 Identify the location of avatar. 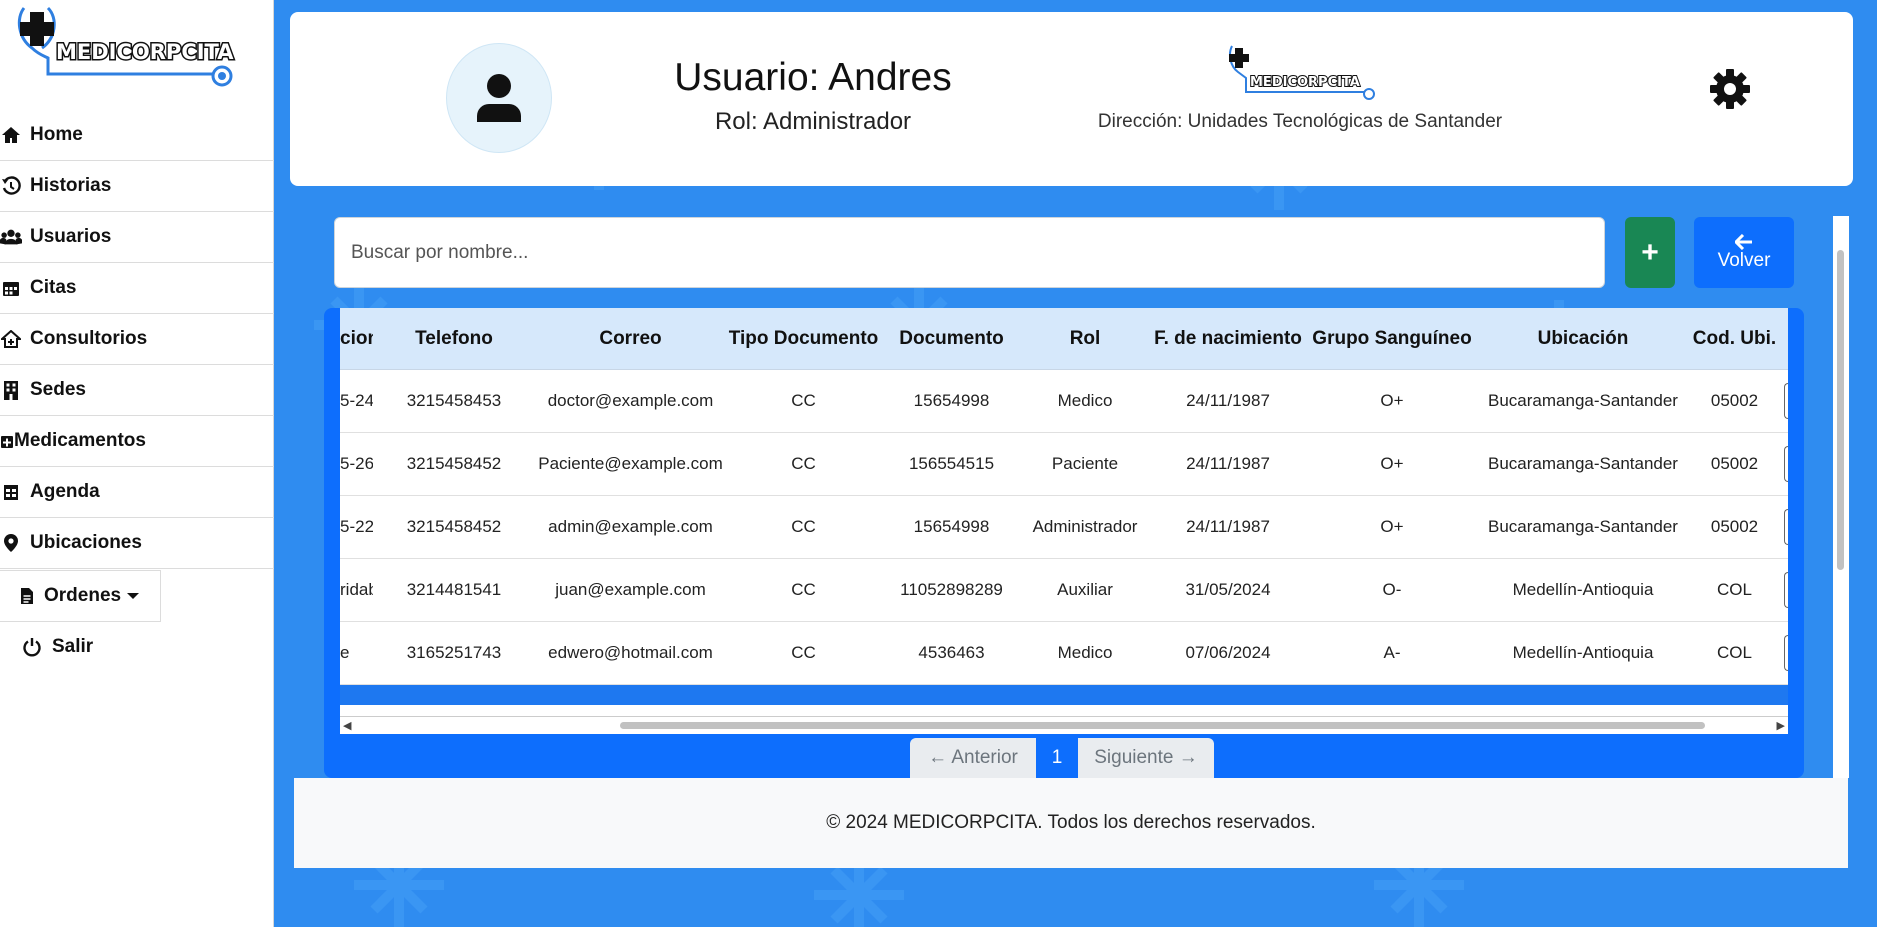
(499, 98).